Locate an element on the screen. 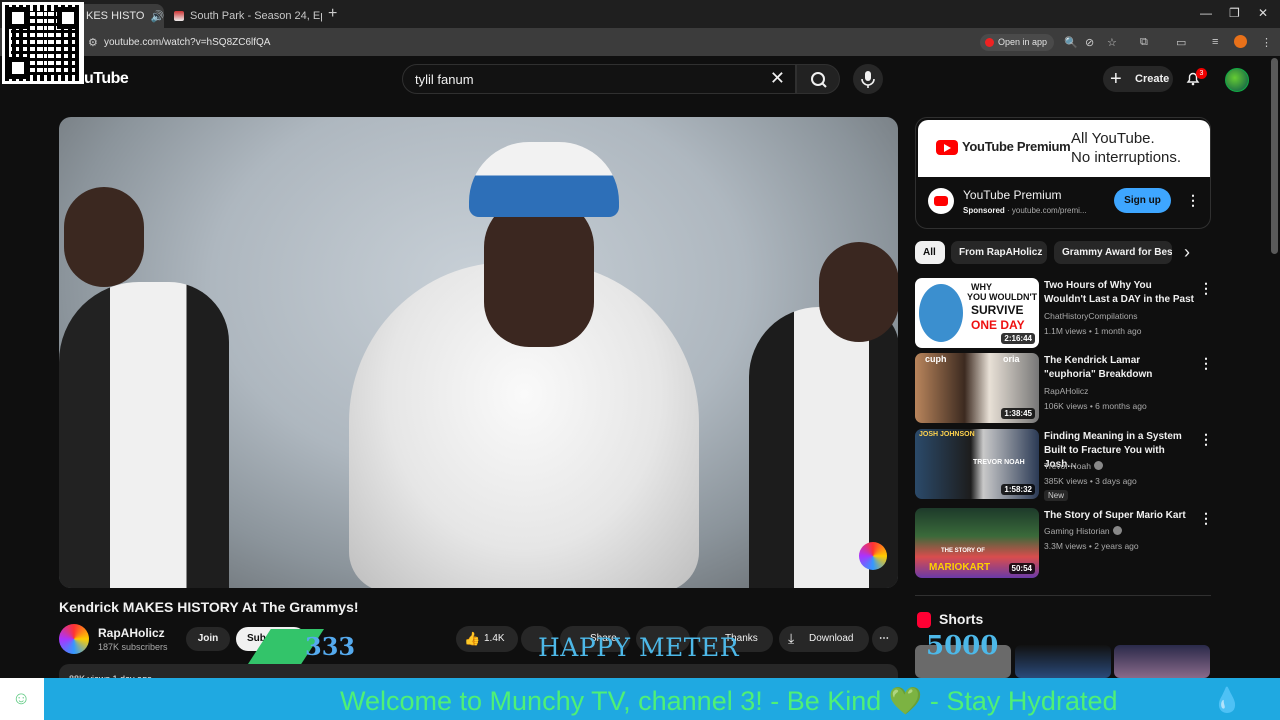  tab-title: KES HISTO is located at coordinates (115, 16).